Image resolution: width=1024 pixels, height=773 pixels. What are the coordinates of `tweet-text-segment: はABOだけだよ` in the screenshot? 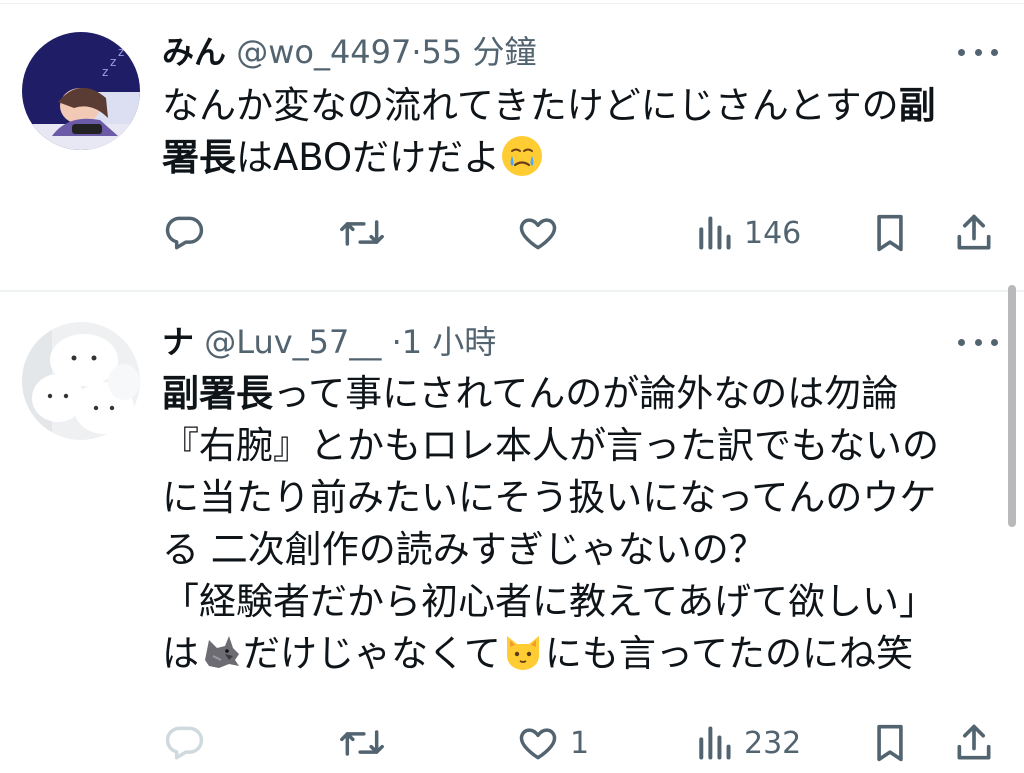 It's located at (368, 157).